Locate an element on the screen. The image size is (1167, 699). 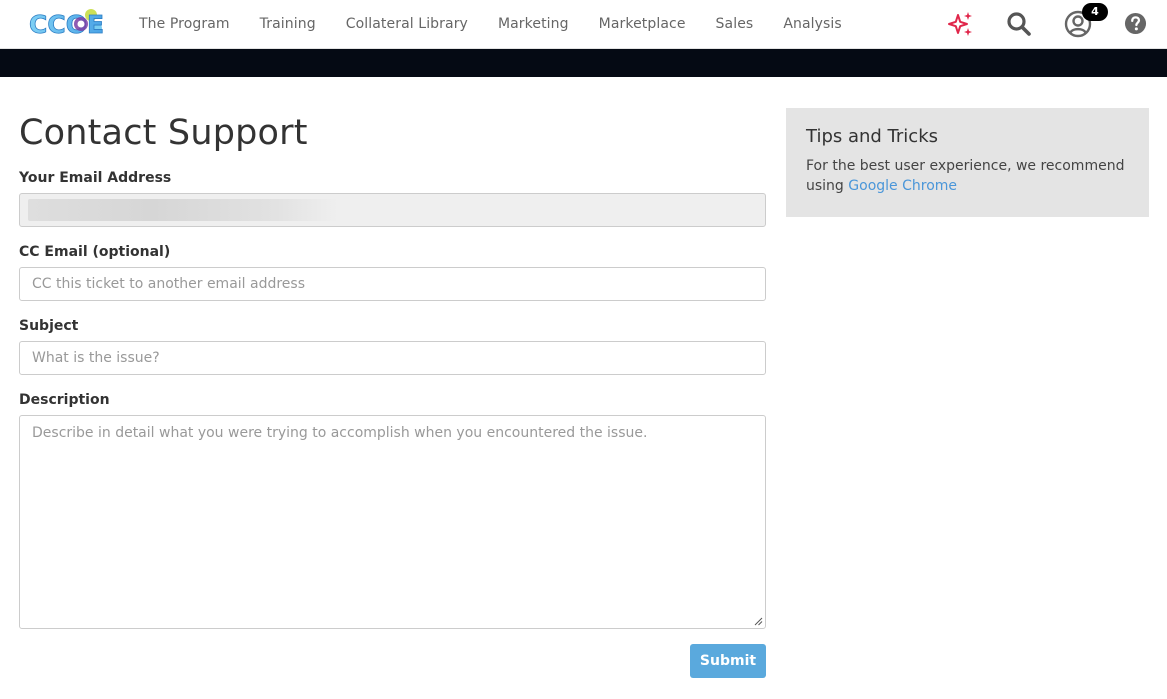
page-title: Contact Support is located at coordinates (163, 133).